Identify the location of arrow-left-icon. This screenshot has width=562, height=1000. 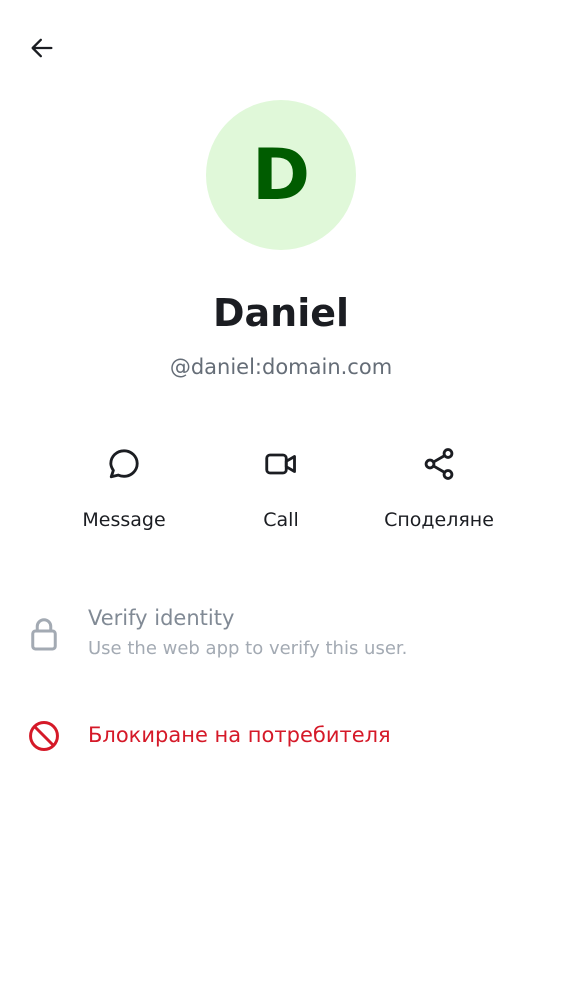
(42, 50).